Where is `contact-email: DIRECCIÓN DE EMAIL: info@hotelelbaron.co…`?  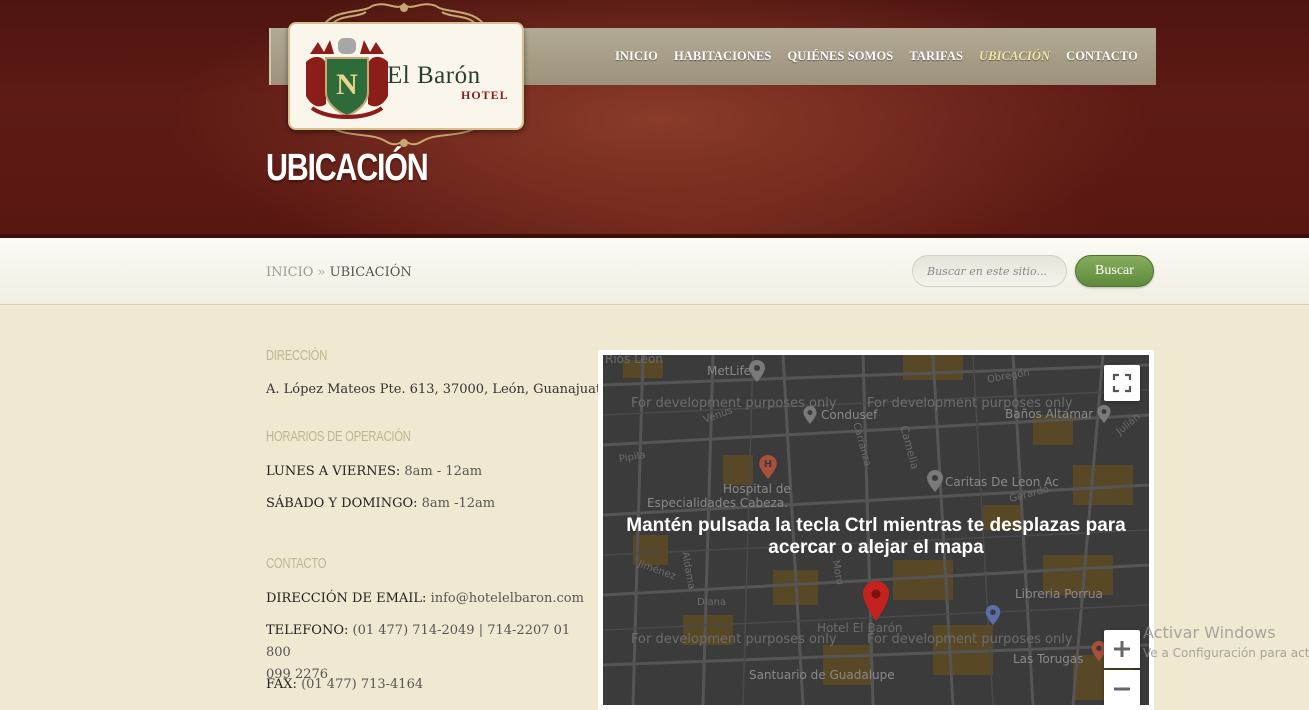 contact-email: DIRECCIÓN DE EMAIL: info@hotelelbaron.co… is located at coordinates (425, 599).